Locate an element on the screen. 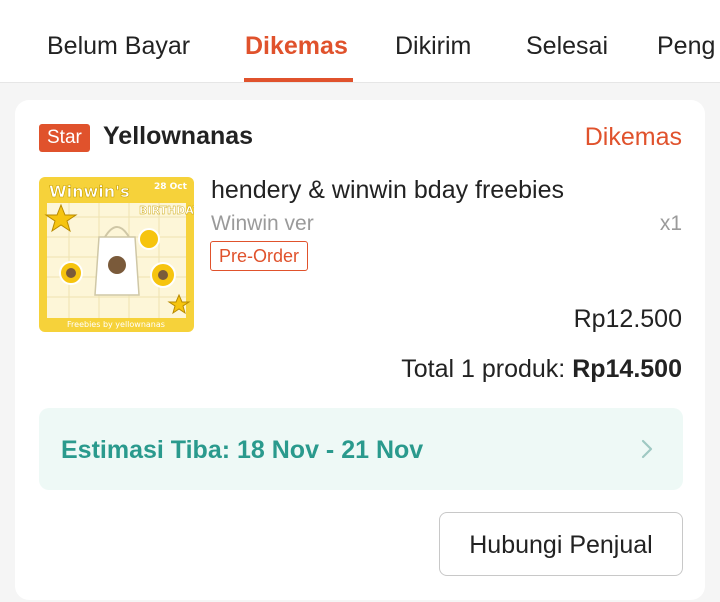  order-total: Total 1 produk: Rp14.500 is located at coordinates (541, 369).